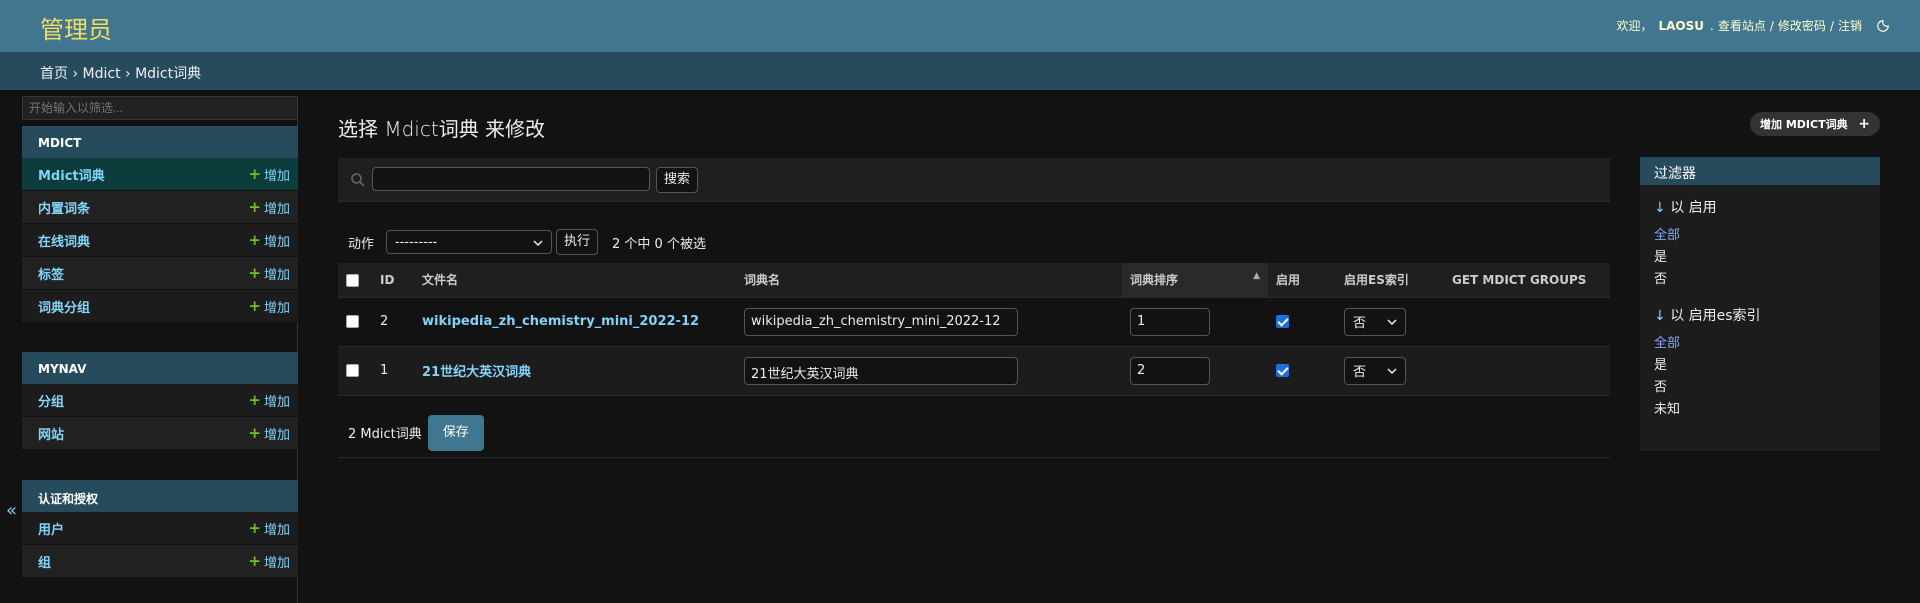 This screenshot has width=1920, height=603. What do you see at coordinates (1170, 321) in the screenshot?
I see `dict-order-input: 1` at bounding box center [1170, 321].